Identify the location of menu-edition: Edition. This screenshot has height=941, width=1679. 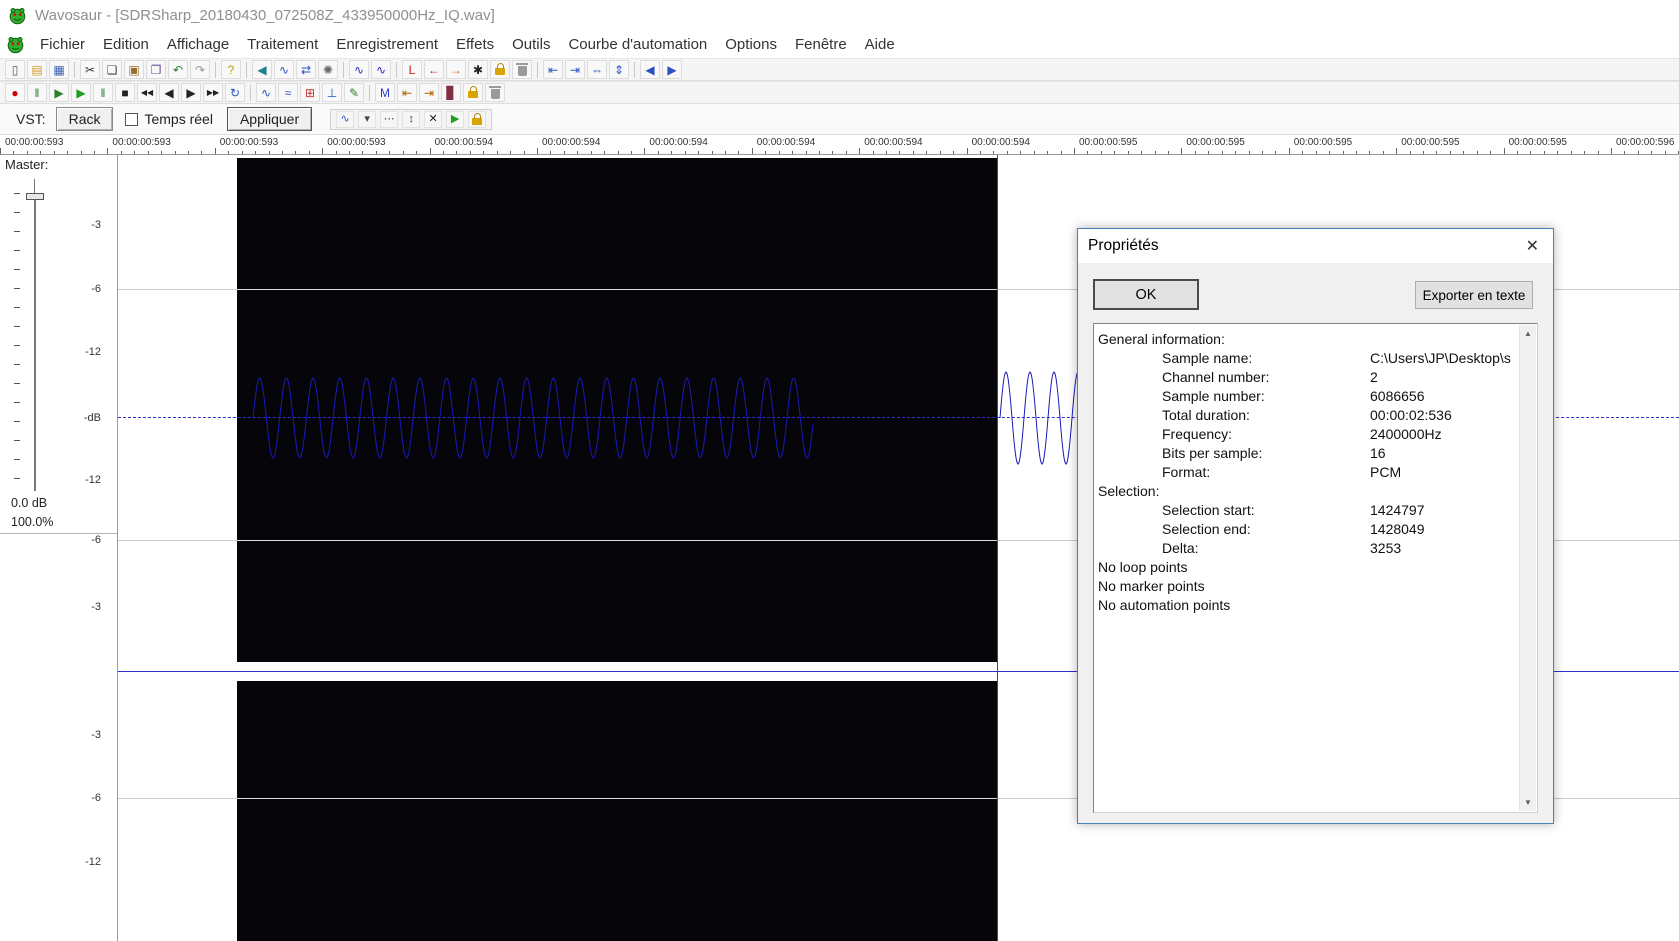
(126, 44).